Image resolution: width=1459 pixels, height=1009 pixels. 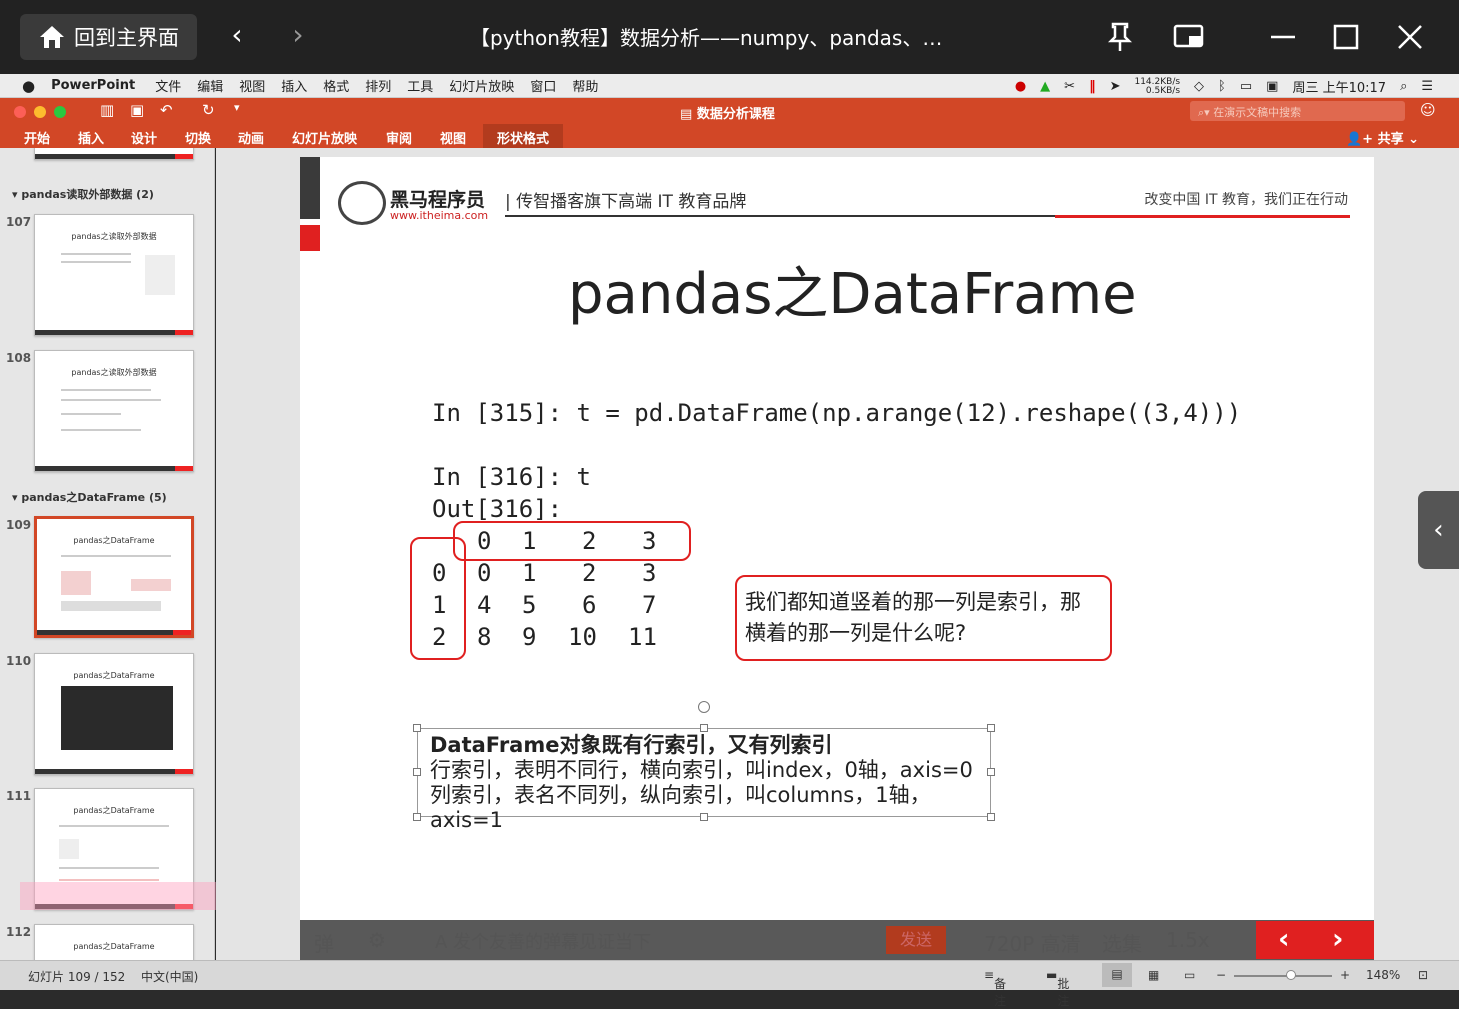 I want to click on danmaku-toggle-icon: 弹, so click(x=324, y=942).